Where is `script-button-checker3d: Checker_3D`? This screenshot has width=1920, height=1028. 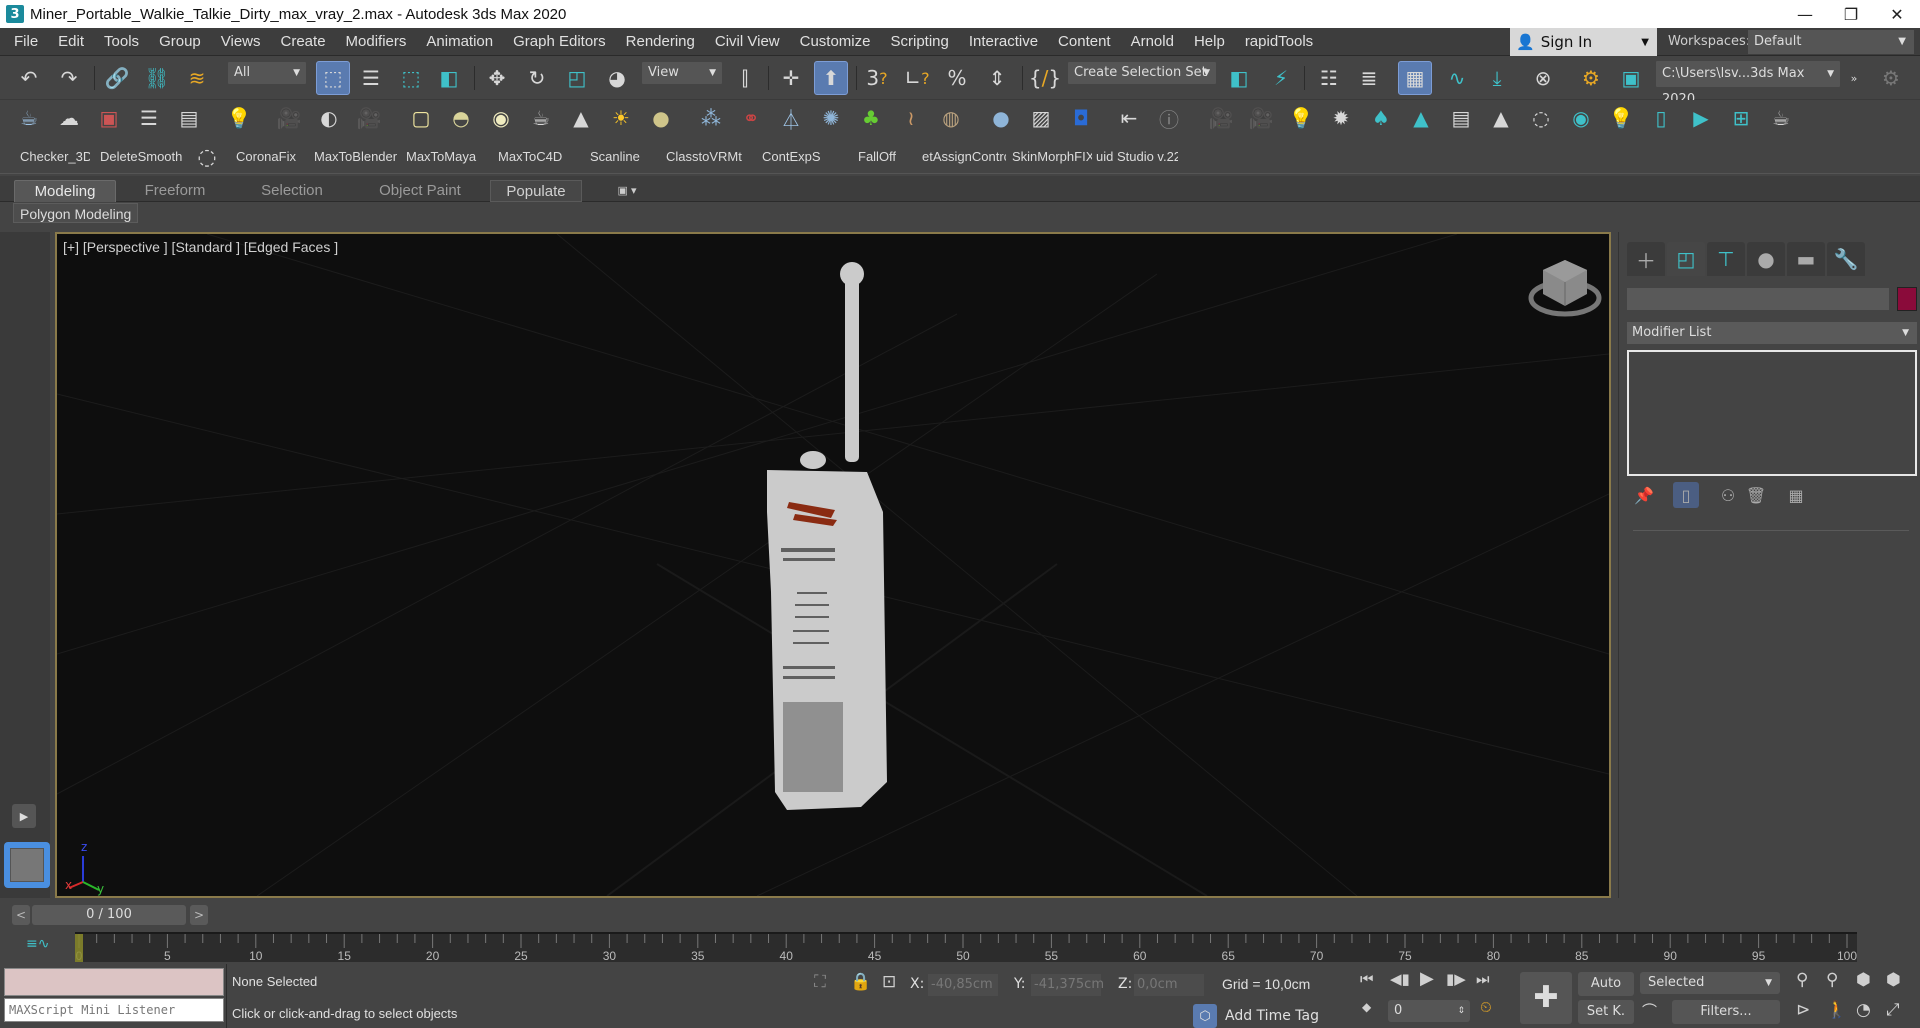 script-button-checker3d: Checker_3D is located at coordinates (55, 157).